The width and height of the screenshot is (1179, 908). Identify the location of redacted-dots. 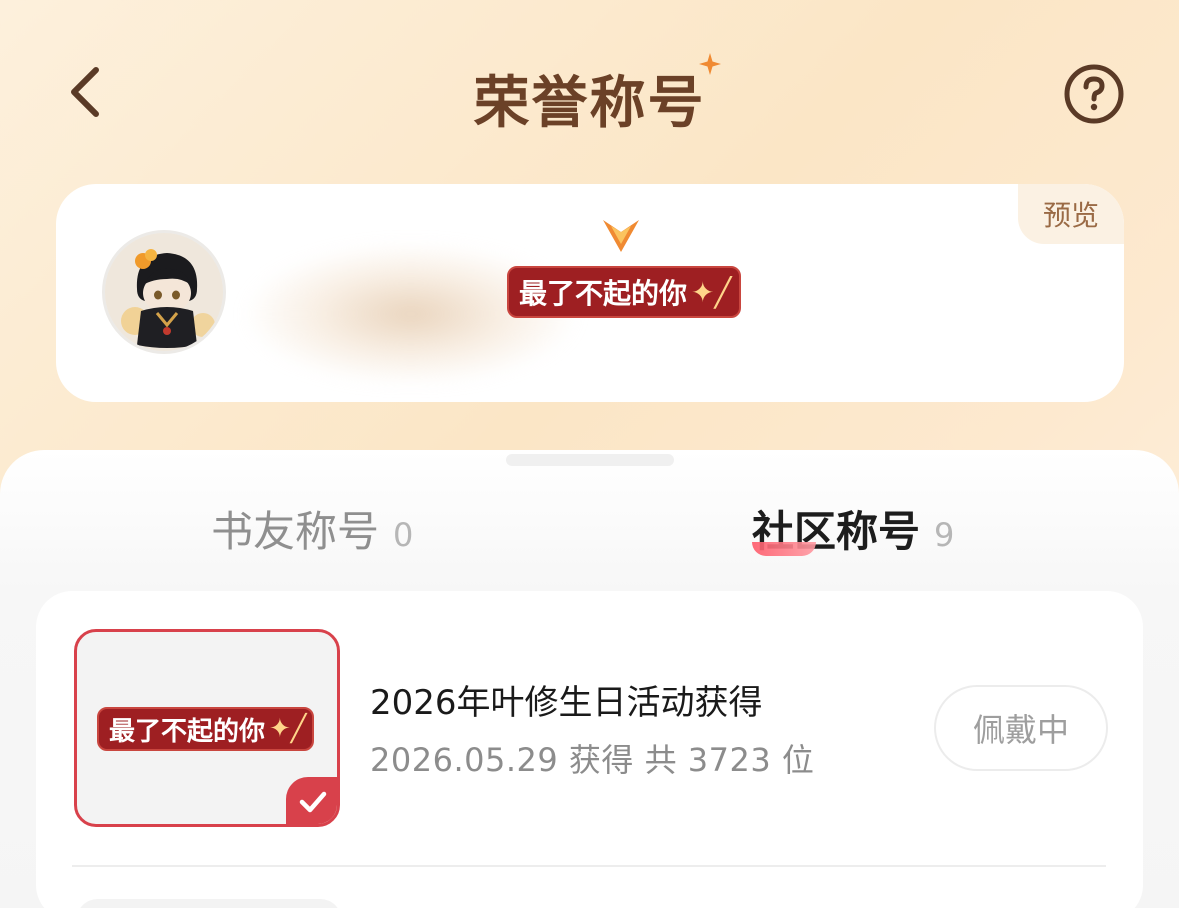
(590, 460).